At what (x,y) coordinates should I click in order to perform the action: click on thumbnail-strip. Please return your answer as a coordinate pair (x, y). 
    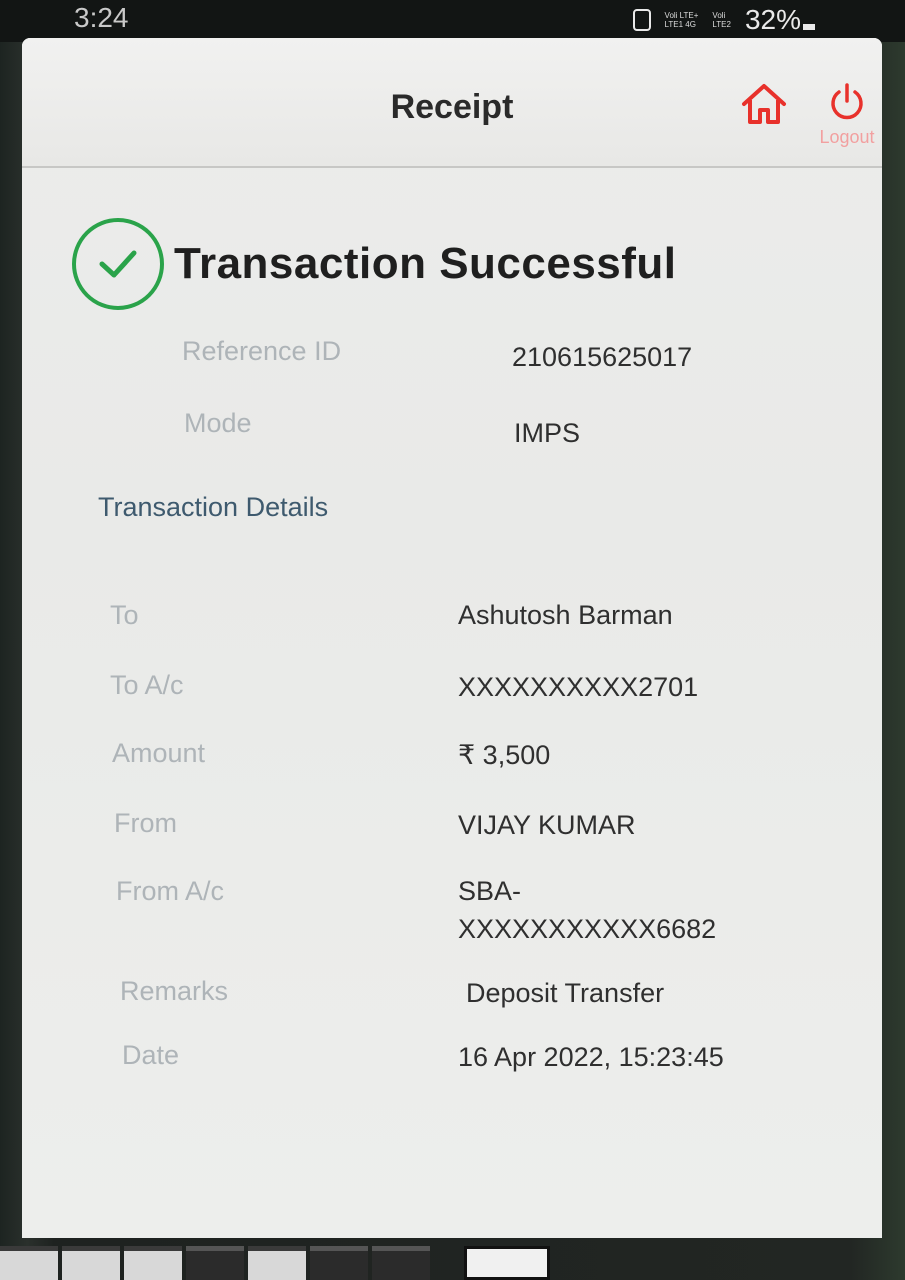
    Looking at the image, I should click on (452, 1263).